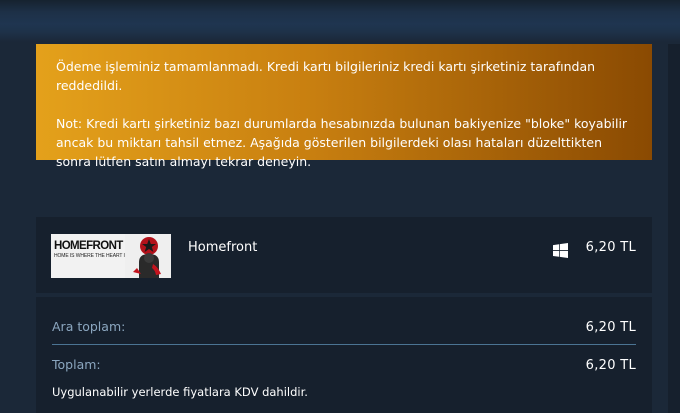 Image resolution: width=680 pixels, height=413 pixels. What do you see at coordinates (610, 365) in the screenshot?
I see `total-value: 6,20 TL` at bounding box center [610, 365].